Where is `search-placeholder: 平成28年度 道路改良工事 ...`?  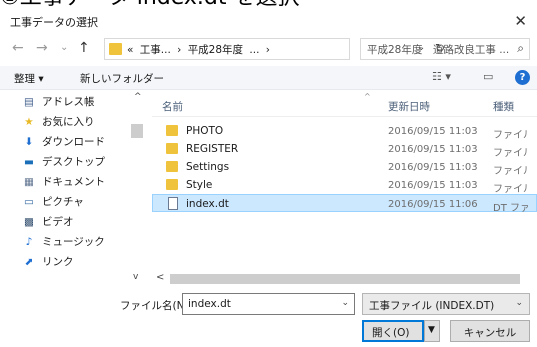 search-placeholder: 平成28年度 道路改良工事 ... is located at coordinates (438, 50).